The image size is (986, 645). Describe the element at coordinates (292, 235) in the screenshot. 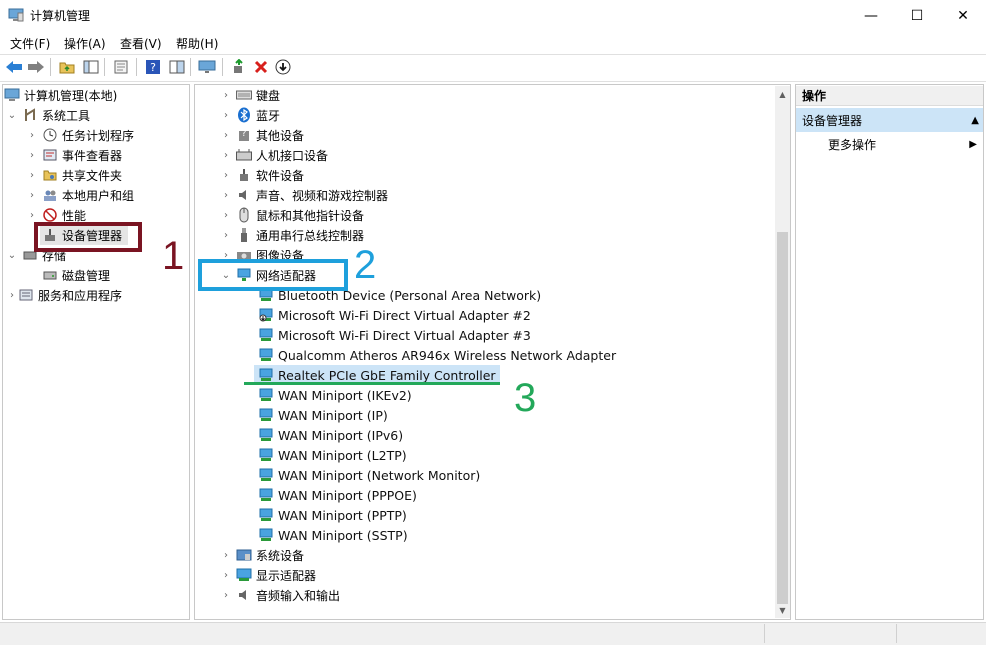

I see `device-category-usb: › 通用串行总线控制器` at that location.